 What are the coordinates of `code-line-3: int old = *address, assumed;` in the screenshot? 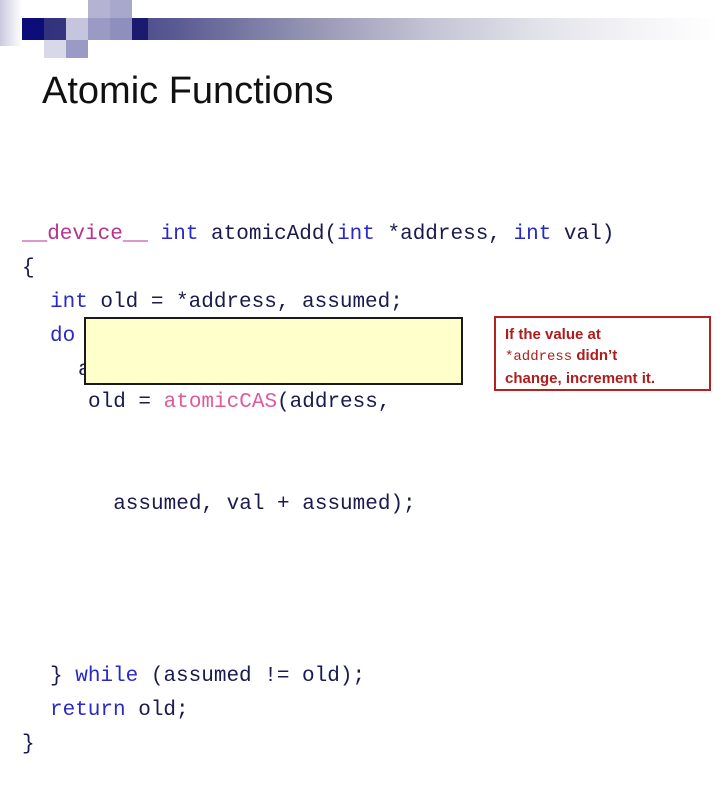 It's located at (371, 303).